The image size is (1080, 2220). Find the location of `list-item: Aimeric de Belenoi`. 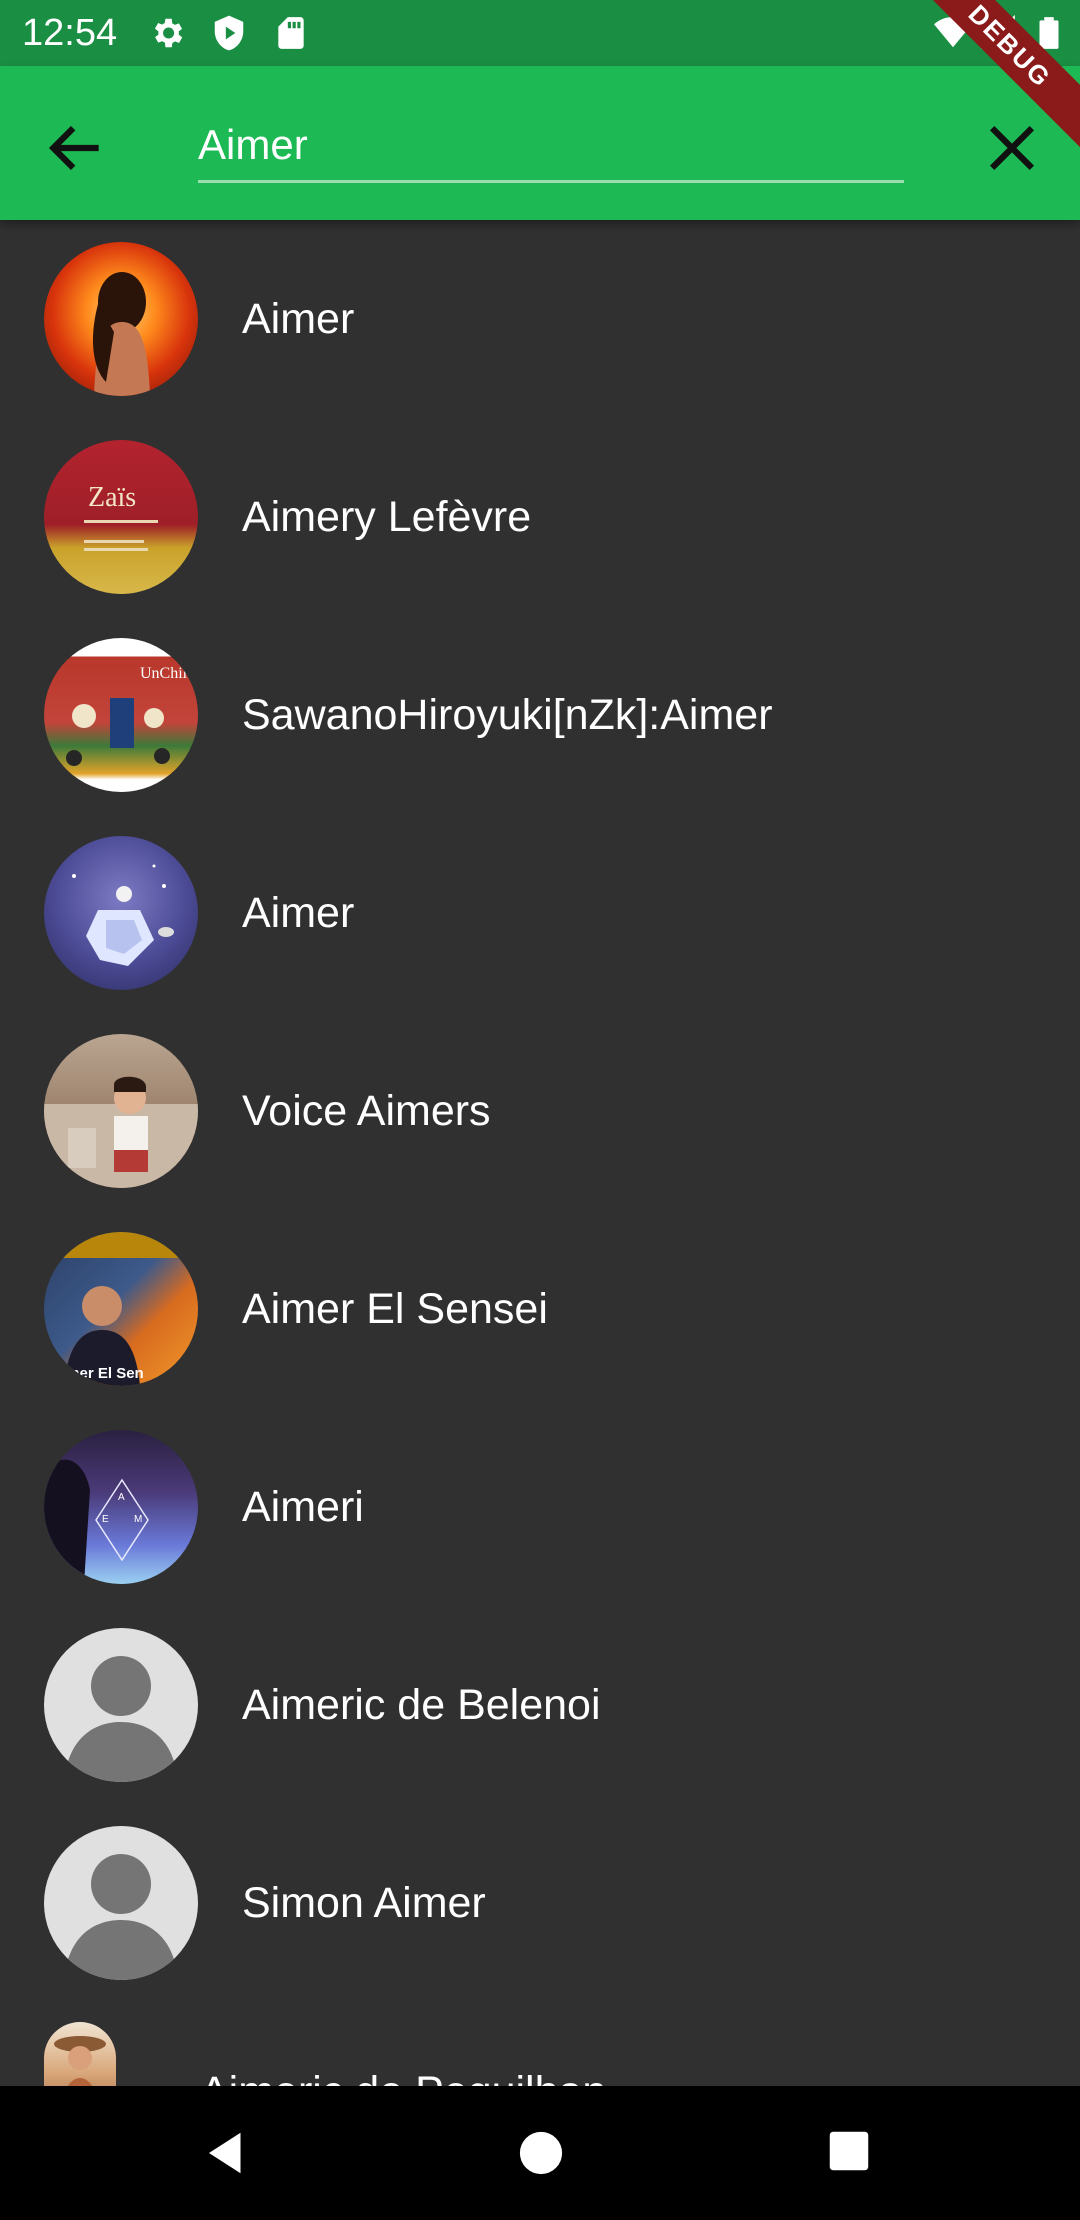

list-item: Aimeric de Belenoi is located at coordinates (540, 1705).